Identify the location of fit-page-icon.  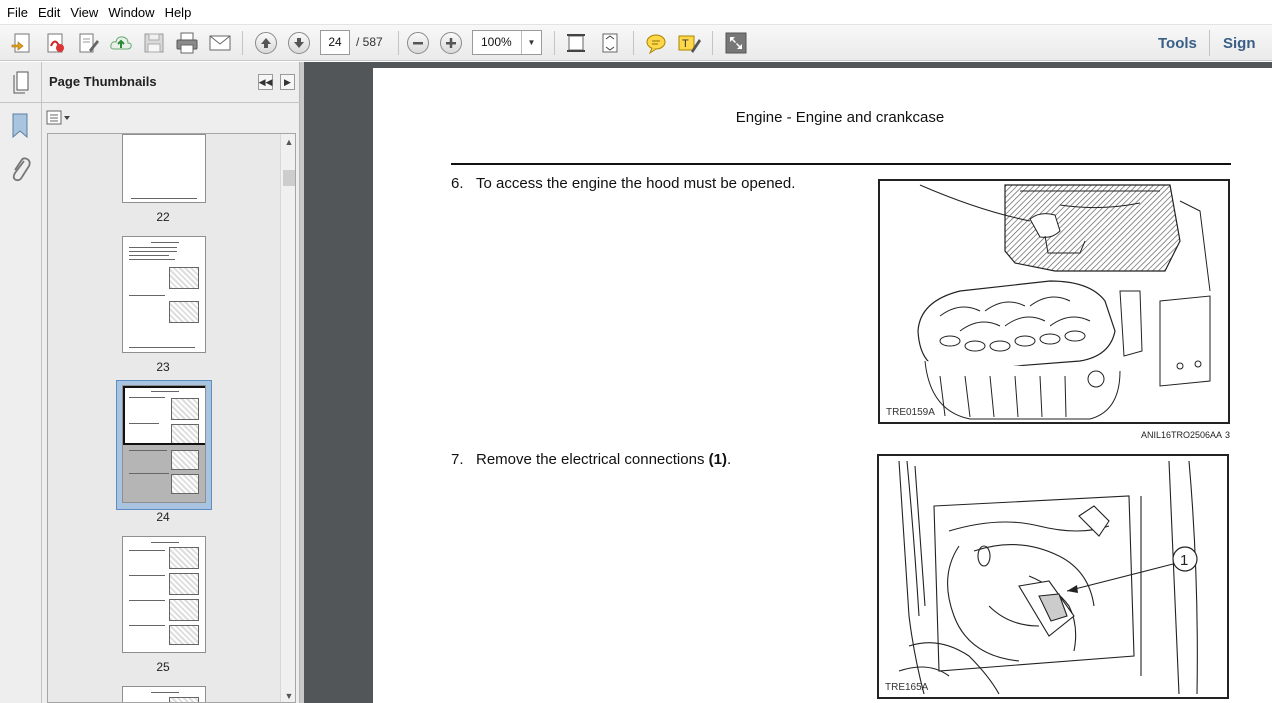
(610, 43).